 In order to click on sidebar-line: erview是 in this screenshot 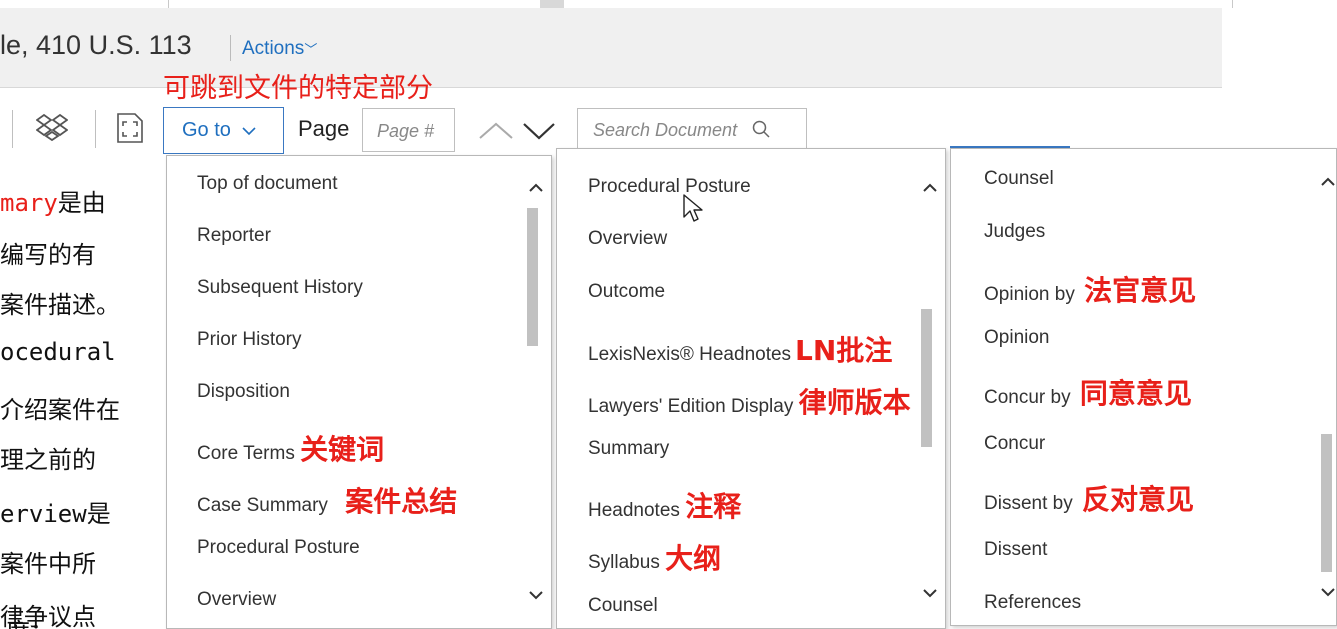, I will do `click(55, 514)`.